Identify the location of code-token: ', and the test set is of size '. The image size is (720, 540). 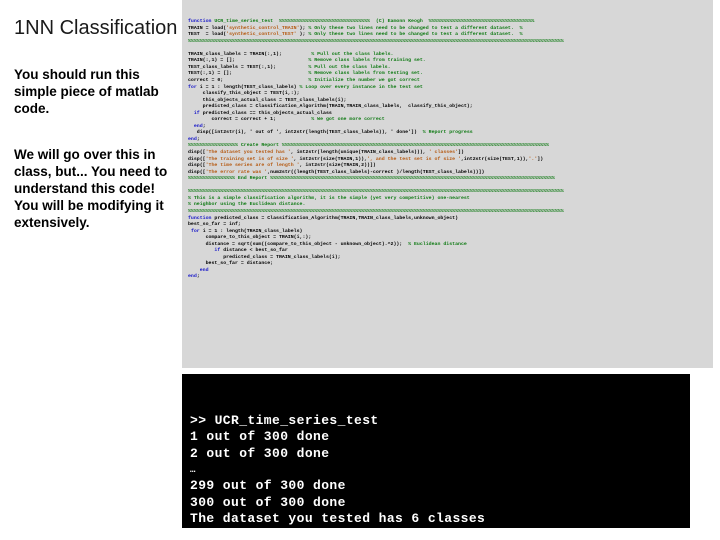
(414, 159).